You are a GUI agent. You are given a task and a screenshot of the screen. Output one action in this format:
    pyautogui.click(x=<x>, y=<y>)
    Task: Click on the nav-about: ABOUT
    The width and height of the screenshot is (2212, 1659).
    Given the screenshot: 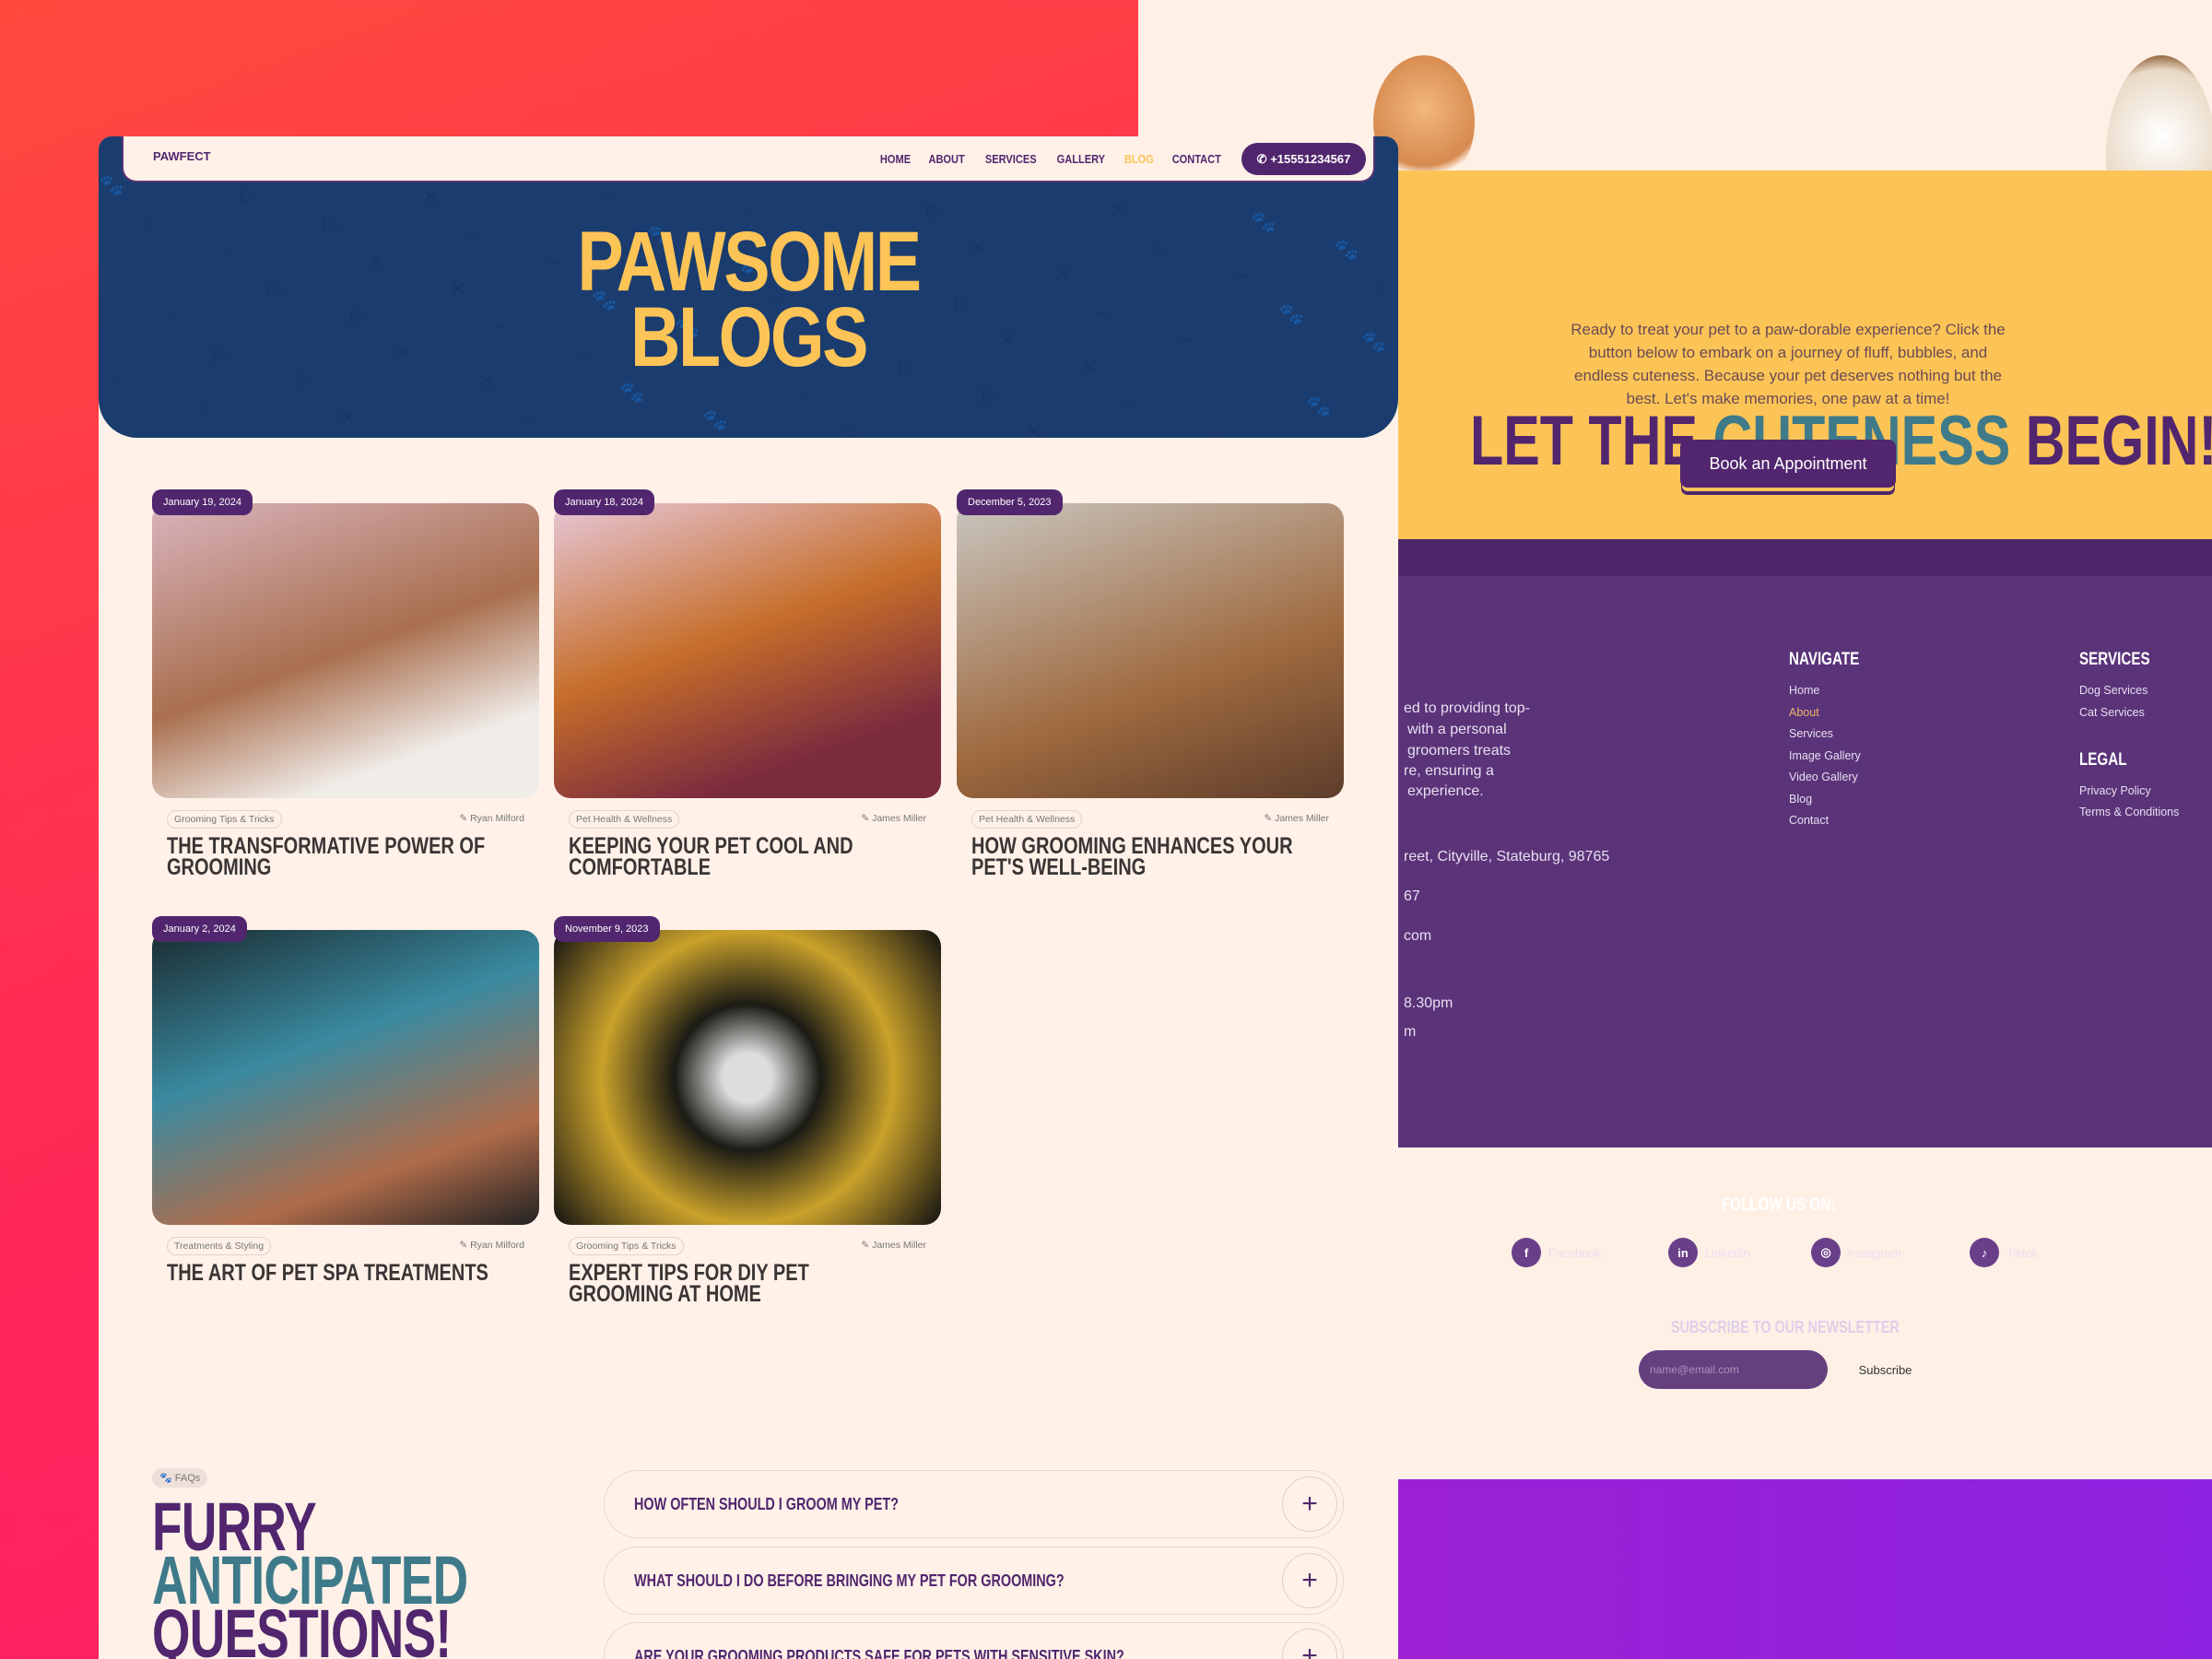 What is the action you would take?
    pyautogui.click(x=947, y=159)
    